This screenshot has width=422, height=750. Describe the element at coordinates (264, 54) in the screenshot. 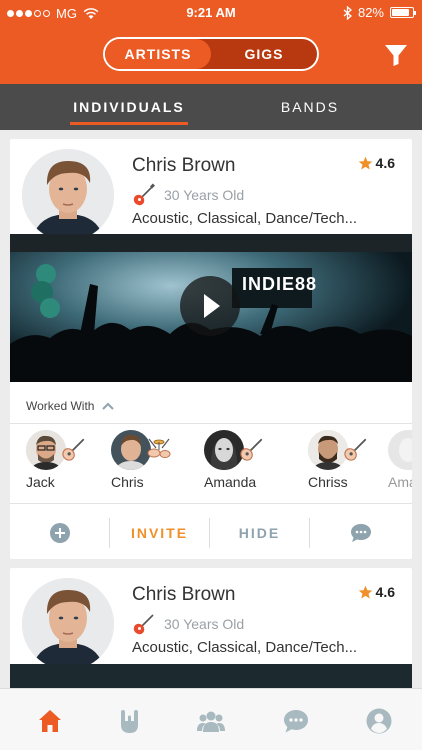

I see `segment-gigs: GIGS` at that location.